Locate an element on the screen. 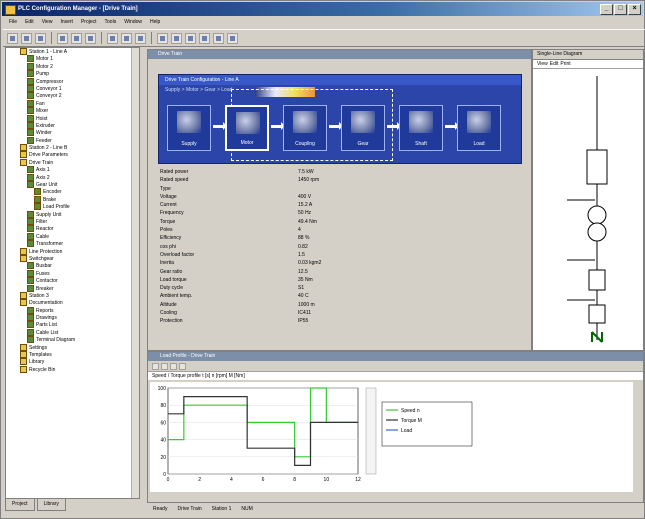  tree-item: Load Profile is located at coordinates (72, 207).